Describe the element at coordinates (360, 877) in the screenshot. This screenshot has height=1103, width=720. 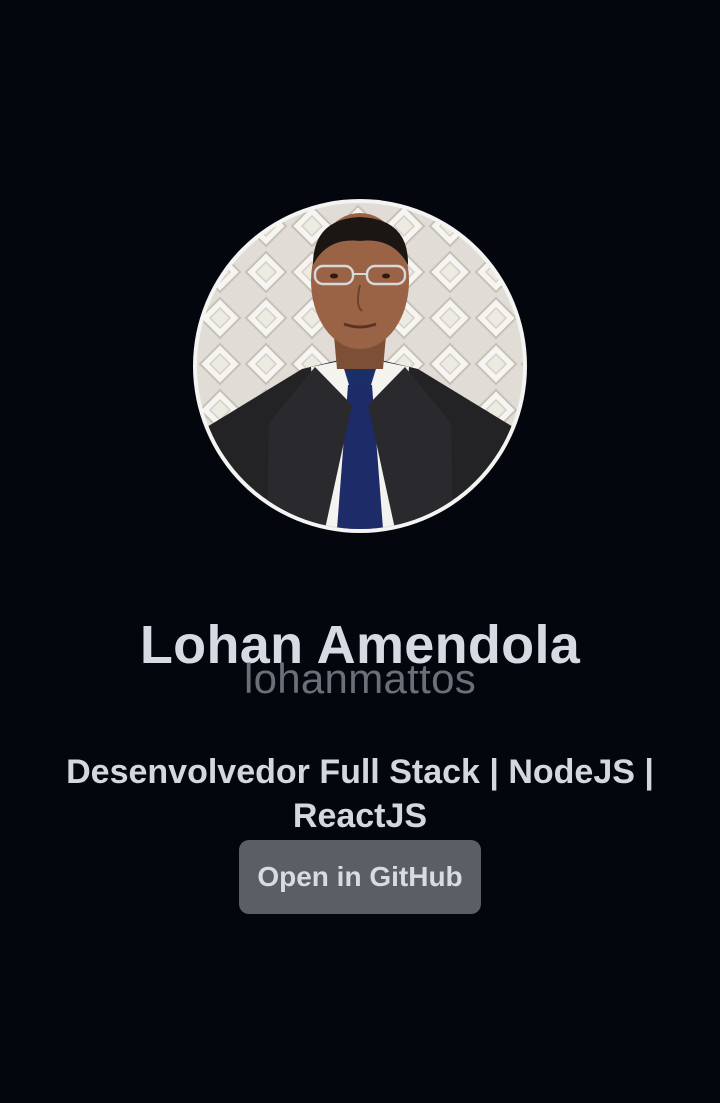
I see `open-in-github-button: Open in GitHub` at that location.